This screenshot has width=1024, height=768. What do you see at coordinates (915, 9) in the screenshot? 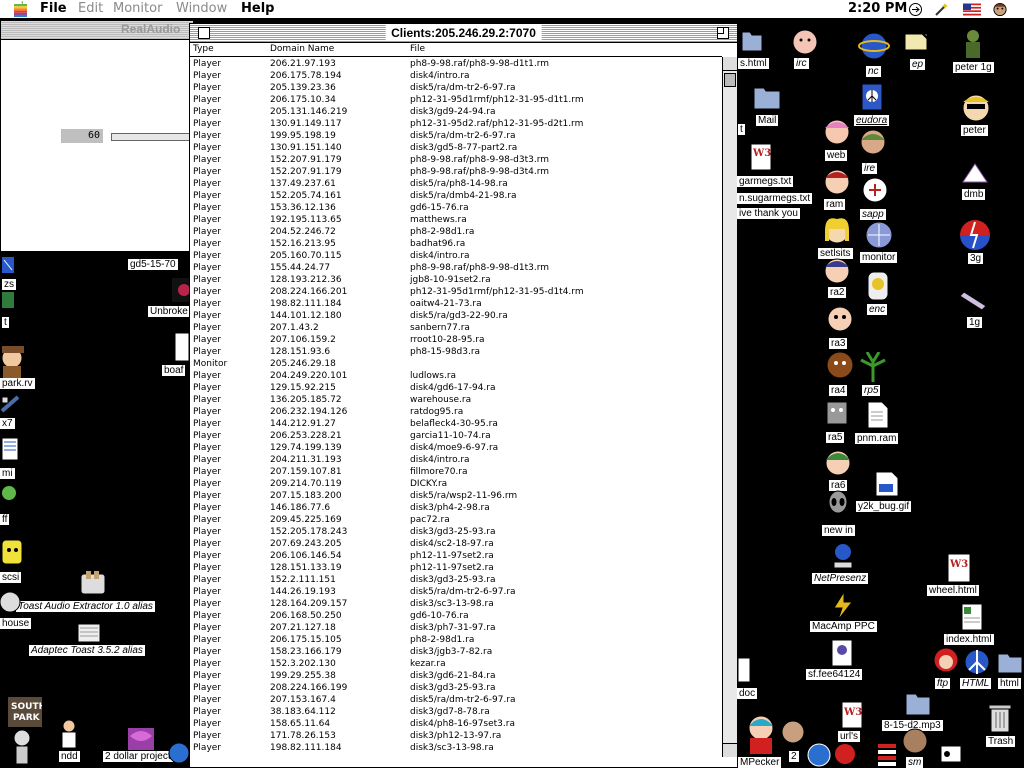
I see `control-strip-icon` at bounding box center [915, 9].